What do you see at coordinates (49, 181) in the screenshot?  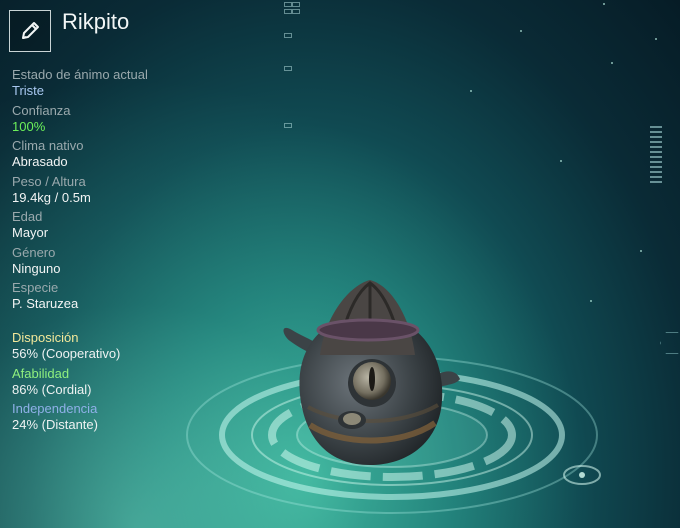 I see `stat-label: Peso / Altura` at bounding box center [49, 181].